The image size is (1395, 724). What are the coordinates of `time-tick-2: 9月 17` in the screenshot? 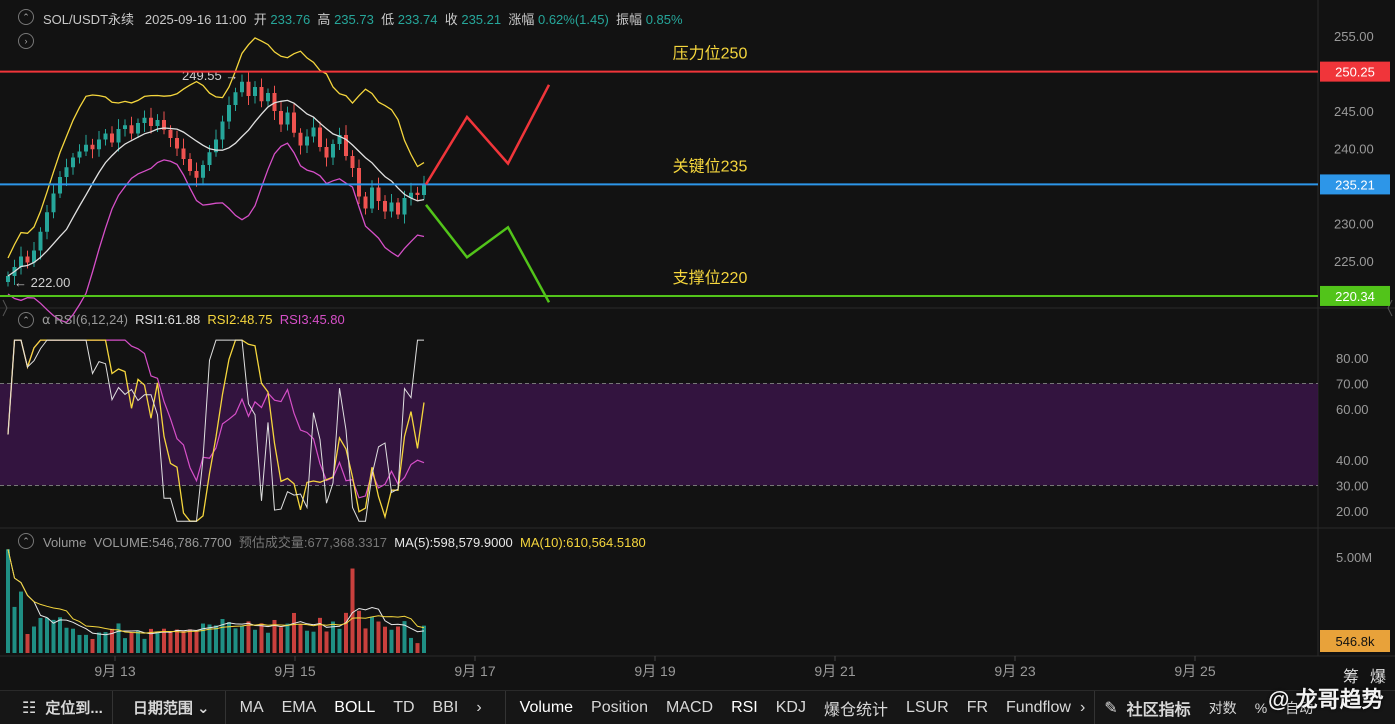 It's located at (474, 671).